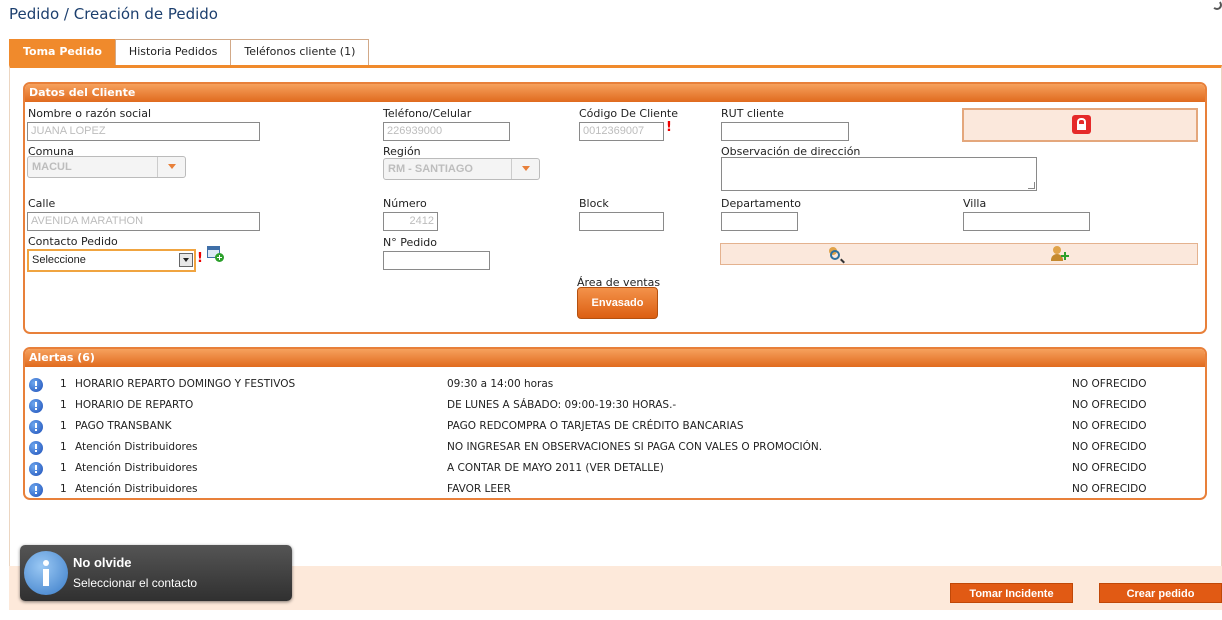 The height and width of the screenshot is (620, 1222). What do you see at coordinates (405, 203) in the screenshot?
I see `numero-label: Número` at bounding box center [405, 203].